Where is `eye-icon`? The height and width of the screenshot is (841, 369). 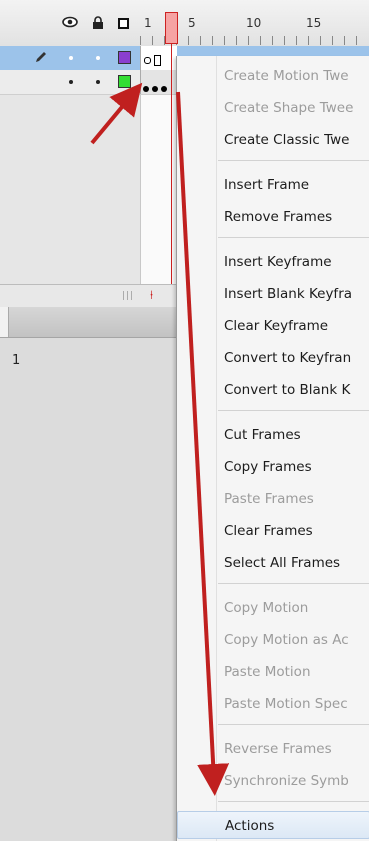 eye-icon is located at coordinates (70, 24).